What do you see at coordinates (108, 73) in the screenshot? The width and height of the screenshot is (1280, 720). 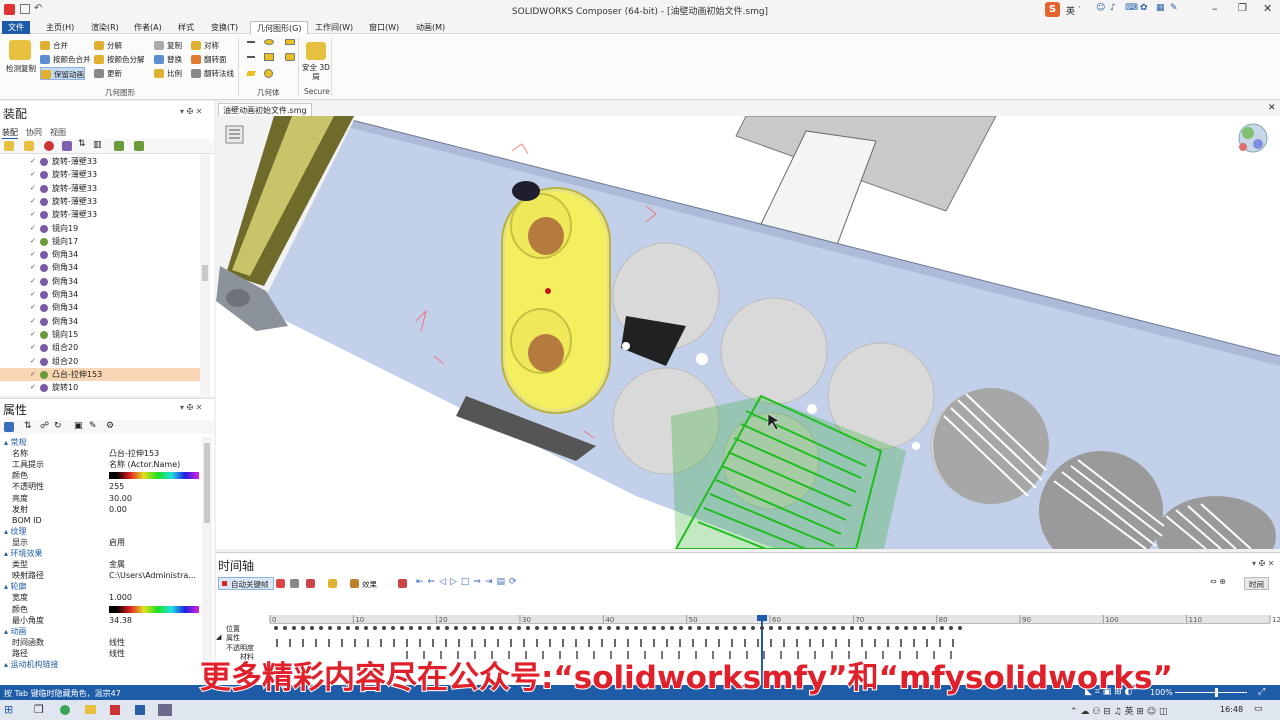 I see `update-button: 更新` at bounding box center [108, 73].